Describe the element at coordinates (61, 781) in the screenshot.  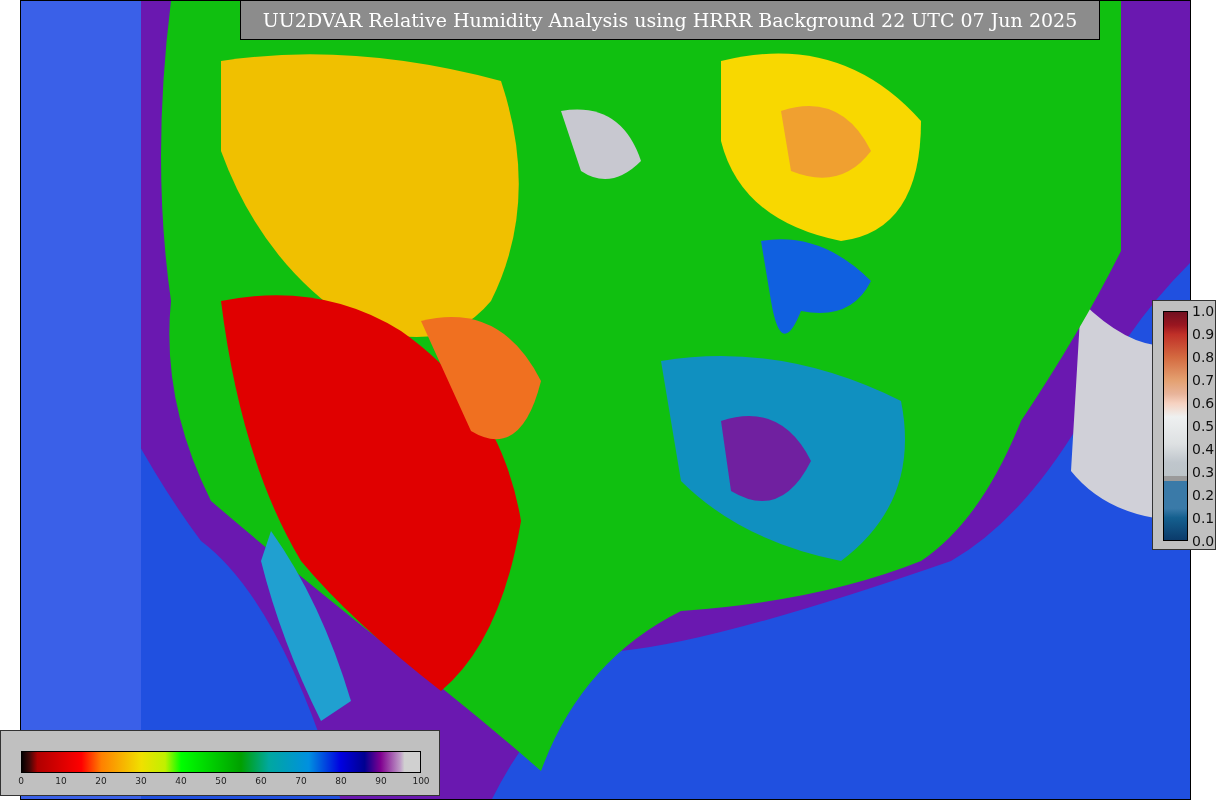
I see `tick-label: 10` at that location.